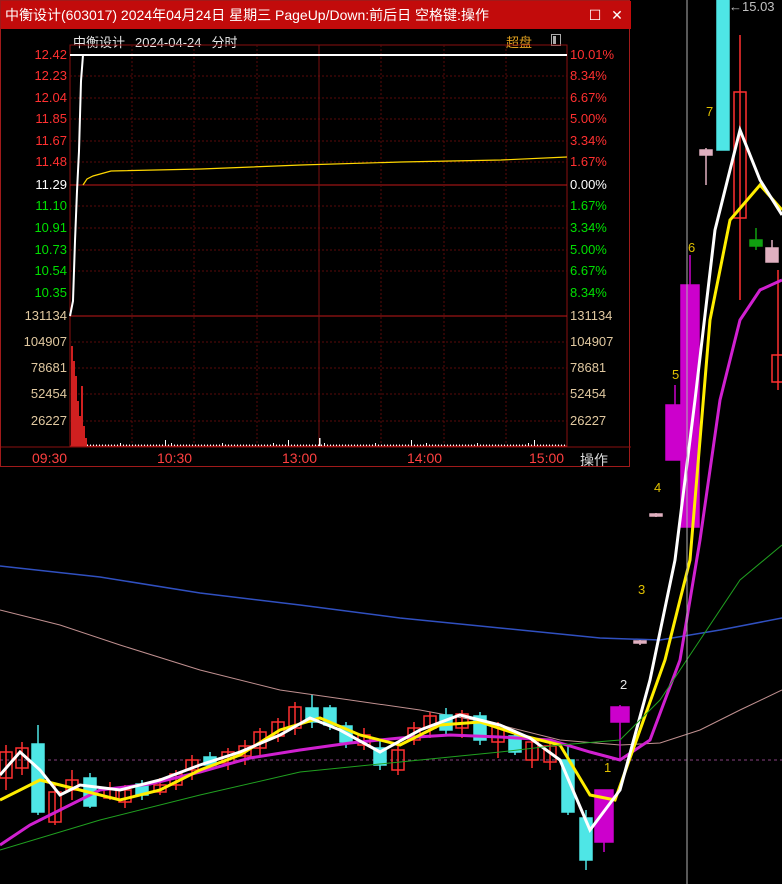 The image size is (782, 884). What do you see at coordinates (588, 184) in the screenshot?
I see `percent-tick-label: 0.00%` at bounding box center [588, 184].